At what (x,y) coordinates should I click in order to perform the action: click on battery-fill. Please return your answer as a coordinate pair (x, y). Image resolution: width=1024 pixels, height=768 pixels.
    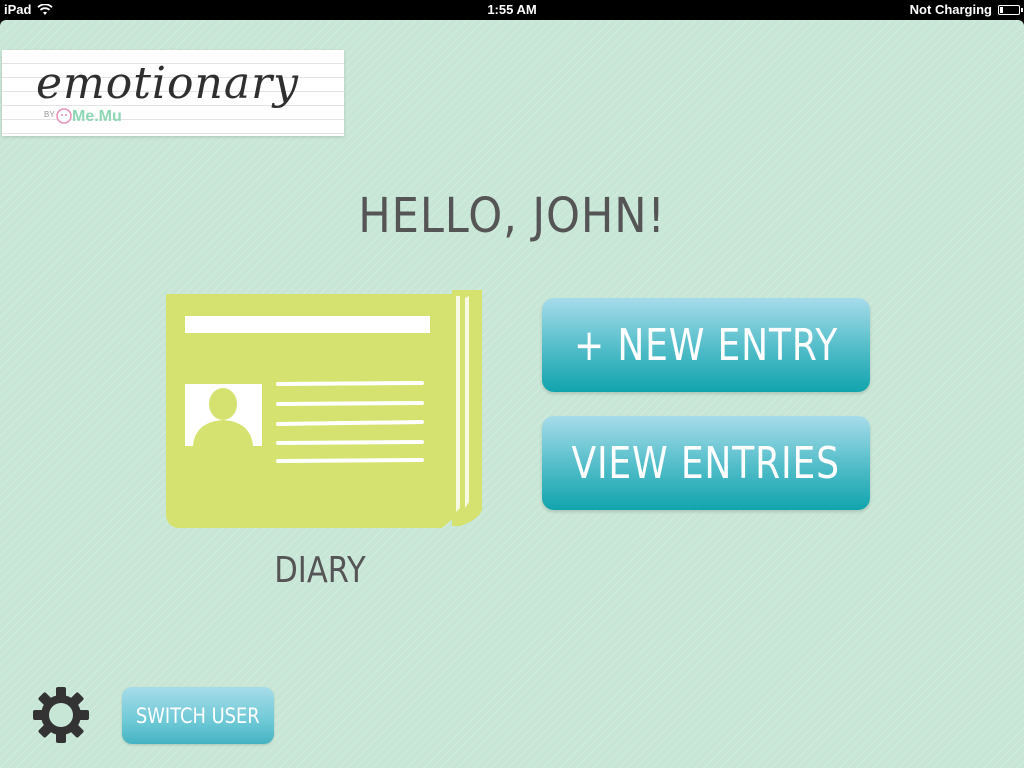
    Looking at the image, I should click on (1001, 9).